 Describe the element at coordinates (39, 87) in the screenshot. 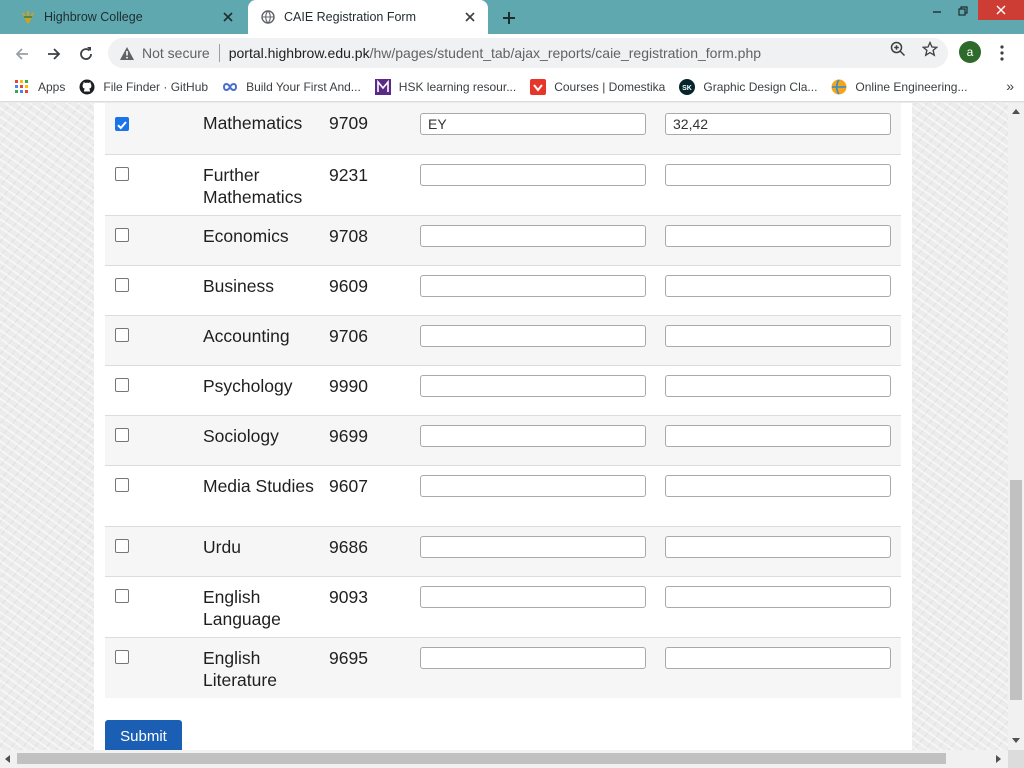

I see `bookmark-apps: Apps` at that location.